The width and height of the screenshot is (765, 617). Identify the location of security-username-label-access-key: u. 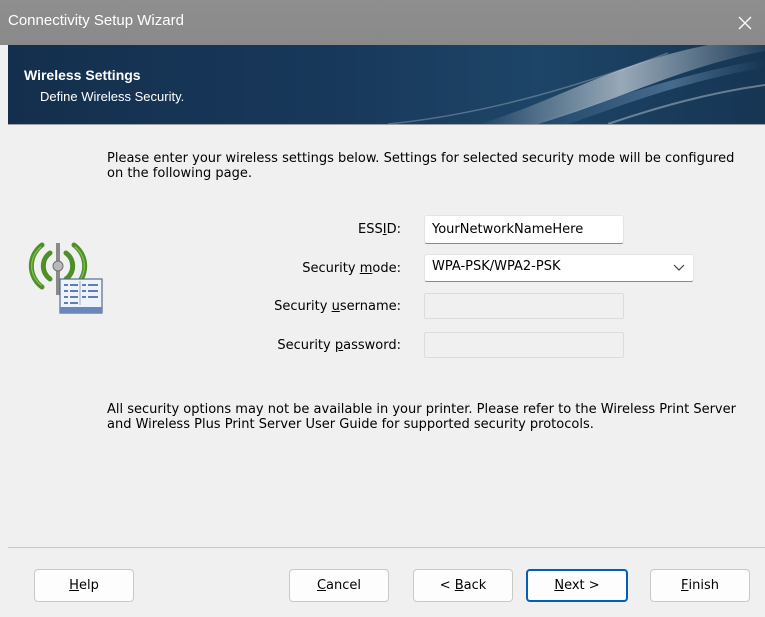
(335, 306).